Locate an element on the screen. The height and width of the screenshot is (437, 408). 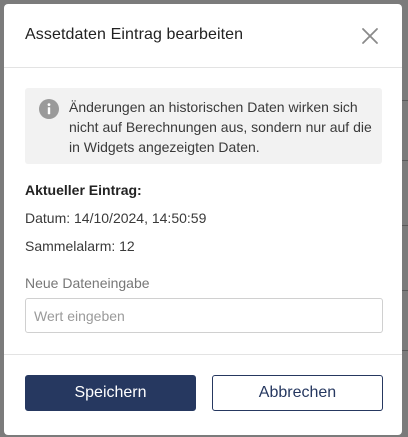
close-button is located at coordinates (370, 36).